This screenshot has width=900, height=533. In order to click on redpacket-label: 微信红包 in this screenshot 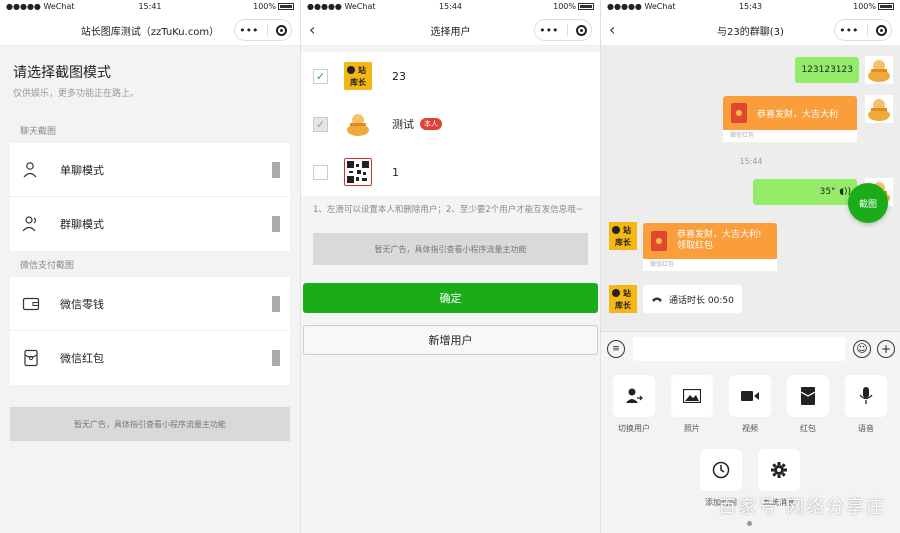, I will do `click(82, 358)`.